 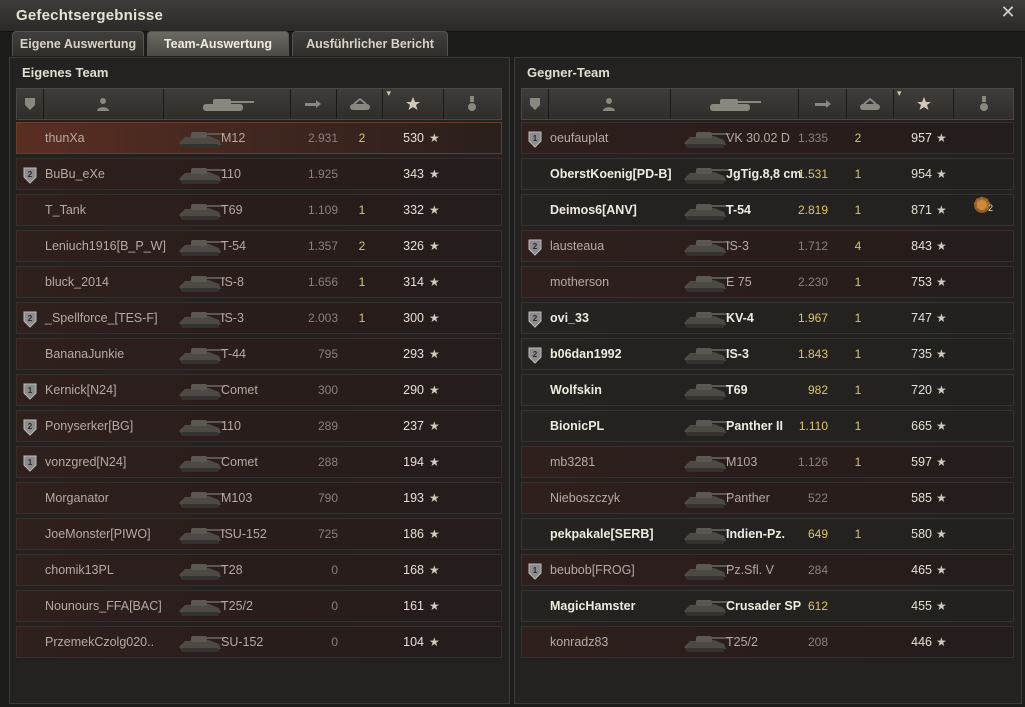 What do you see at coordinates (413, 462) in the screenshot?
I see `xp-value: 194` at bounding box center [413, 462].